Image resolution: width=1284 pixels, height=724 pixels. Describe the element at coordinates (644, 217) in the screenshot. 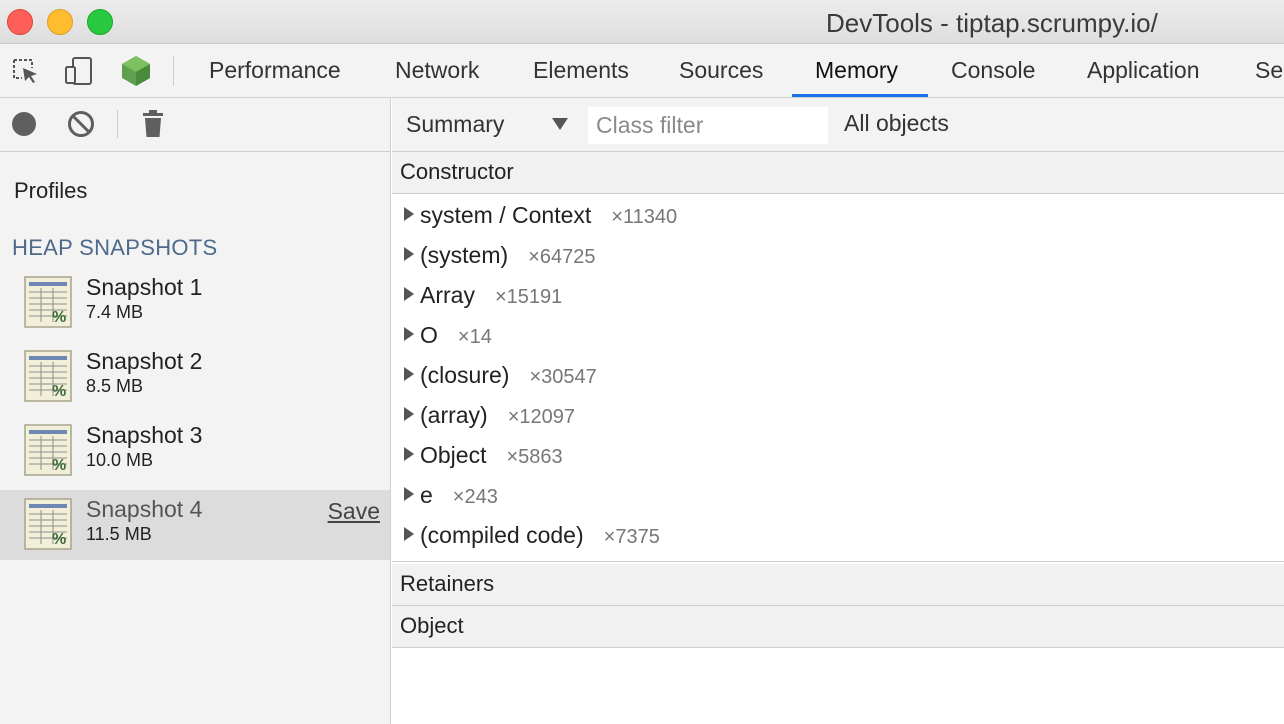

I see `object-count: ×11340` at that location.